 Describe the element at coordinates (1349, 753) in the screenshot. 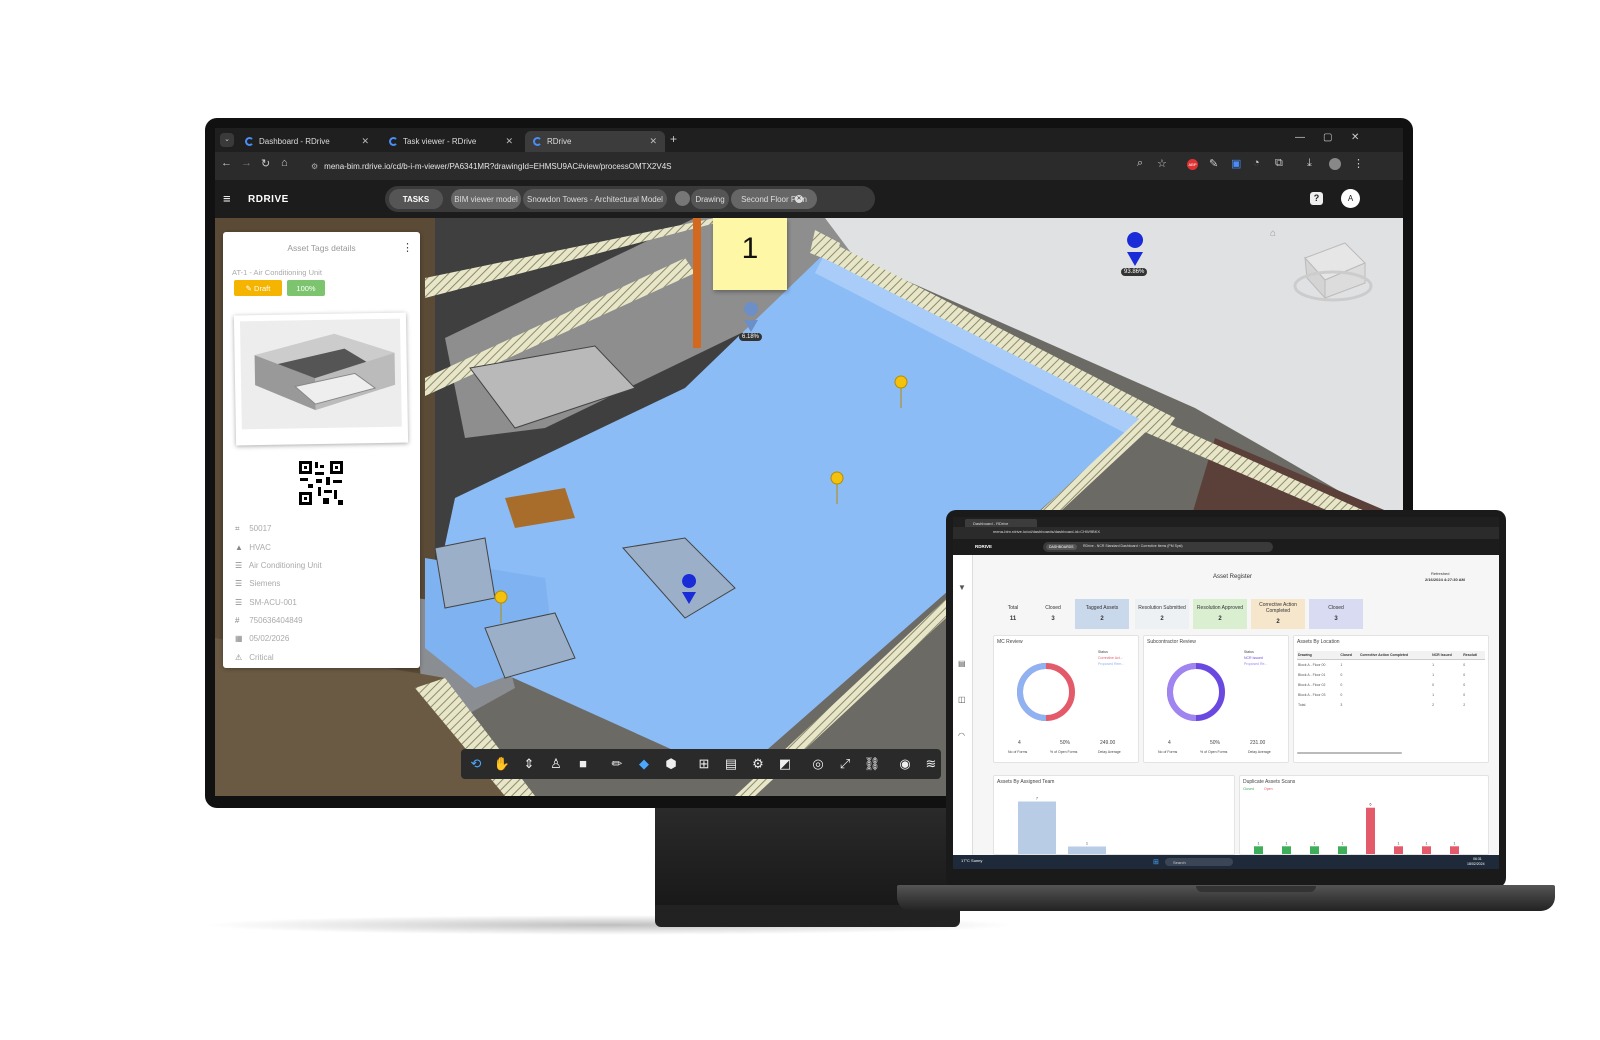

I see `horizontal-scrollbar` at that location.